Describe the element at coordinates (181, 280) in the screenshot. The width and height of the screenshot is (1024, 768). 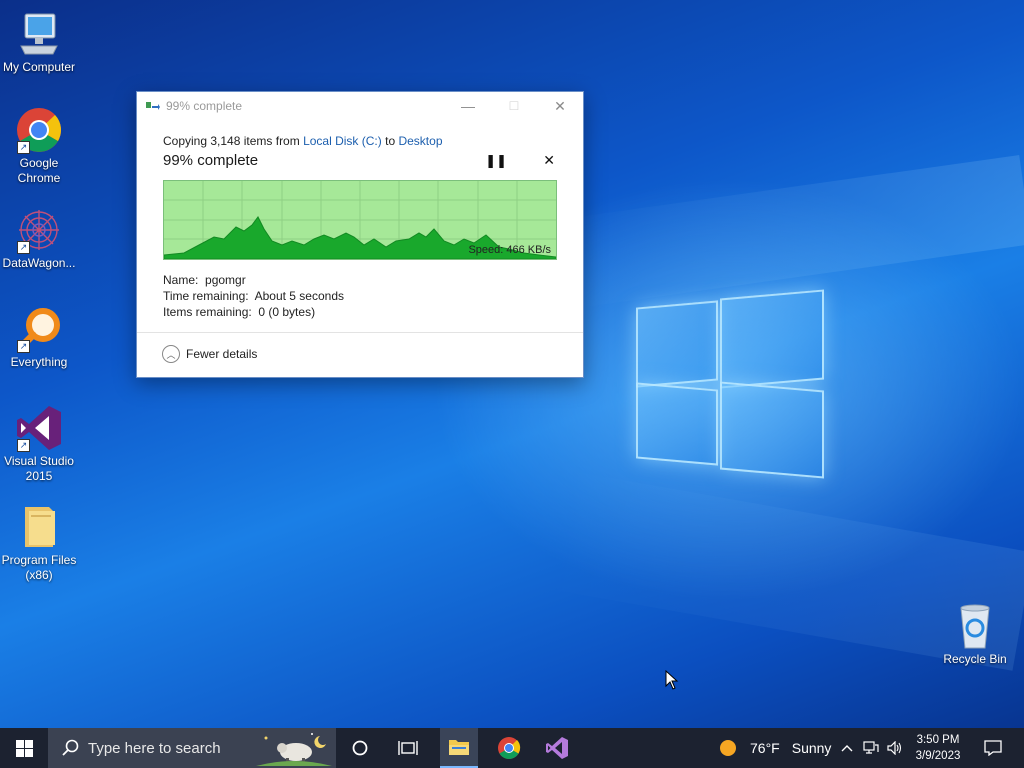
I see `name-label: Name:` at that location.